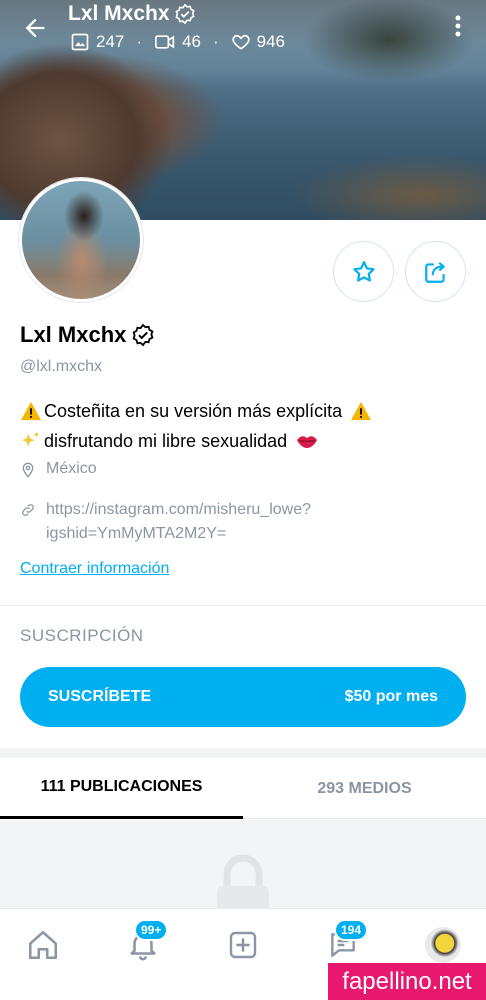 The width and height of the screenshot is (486, 1000). I want to click on content-tabs: 111 PUBLICACIONES 293 MEDIOS, so click(243, 788).